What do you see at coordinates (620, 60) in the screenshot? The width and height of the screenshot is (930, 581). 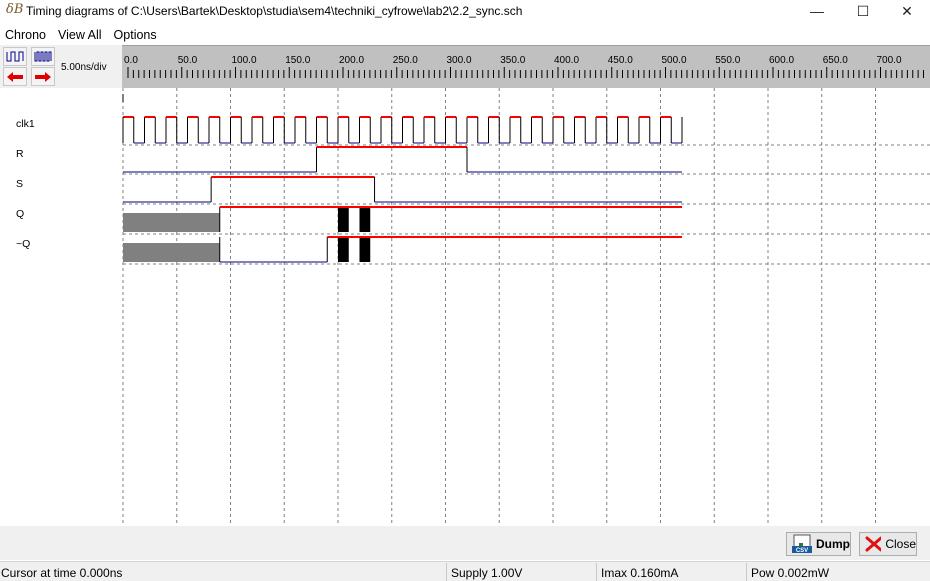 I see `ruler-tick-label: 450.0` at bounding box center [620, 60].